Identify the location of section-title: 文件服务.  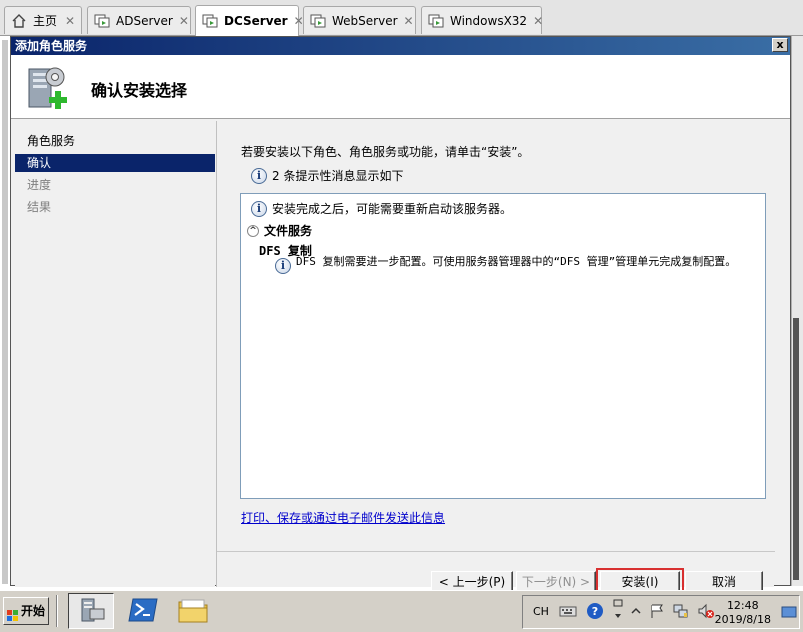
(288, 231).